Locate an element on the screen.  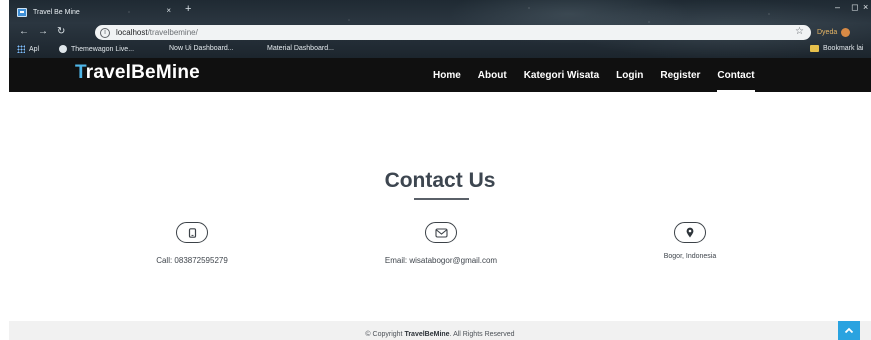
browser-tab: Travel Be Mine × is located at coordinates (97, 12).